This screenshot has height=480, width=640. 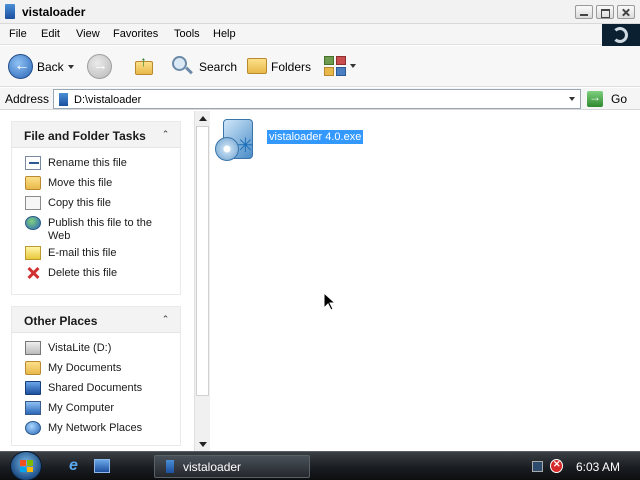 What do you see at coordinates (20, 66) in the screenshot?
I see `back-arrow-icon` at bounding box center [20, 66].